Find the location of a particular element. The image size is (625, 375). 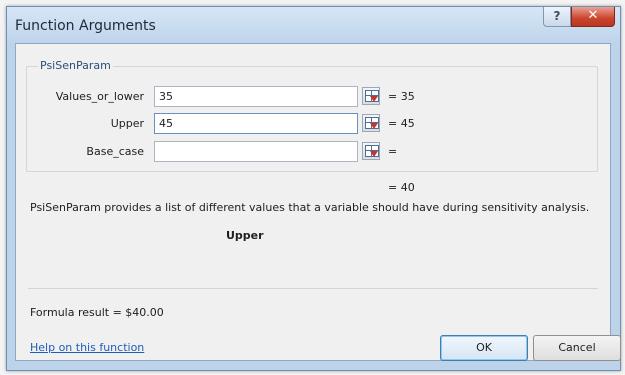

close-icon: ✕ is located at coordinates (593, 15).